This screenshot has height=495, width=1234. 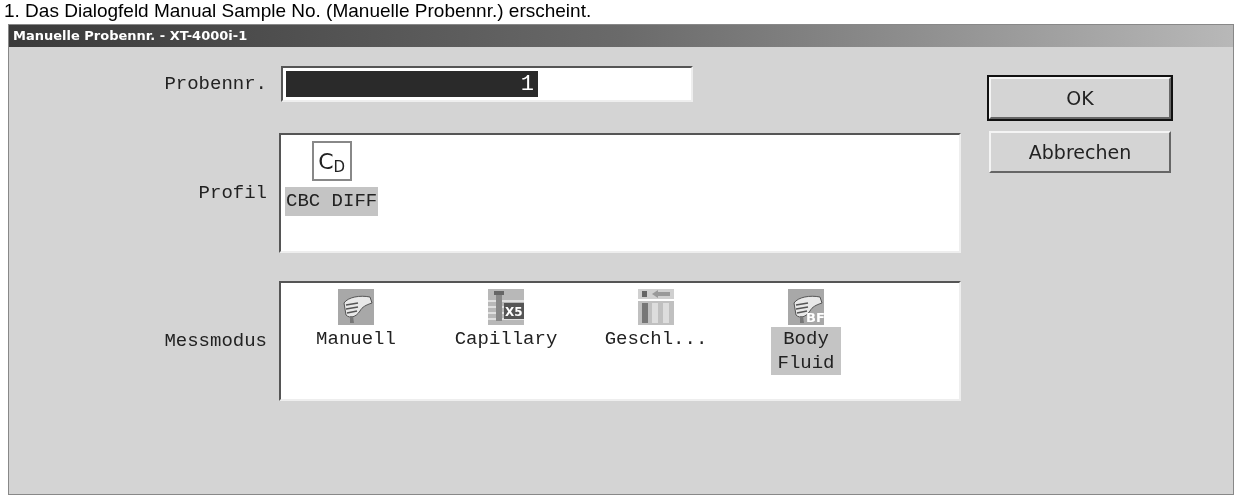 What do you see at coordinates (506, 339) in the screenshot?
I see `mode-item: Capillary` at bounding box center [506, 339].